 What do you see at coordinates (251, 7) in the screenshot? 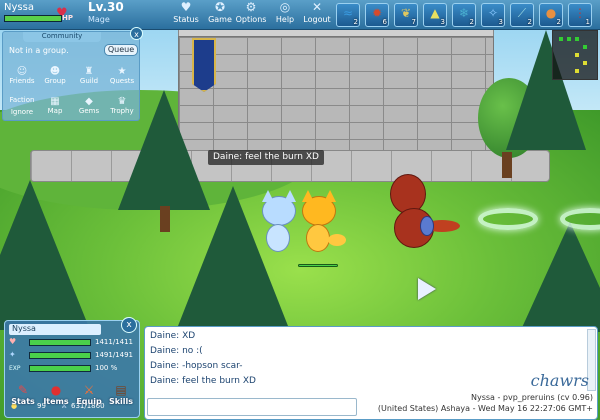
I see `gear-icon: ⚙` at bounding box center [251, 7].